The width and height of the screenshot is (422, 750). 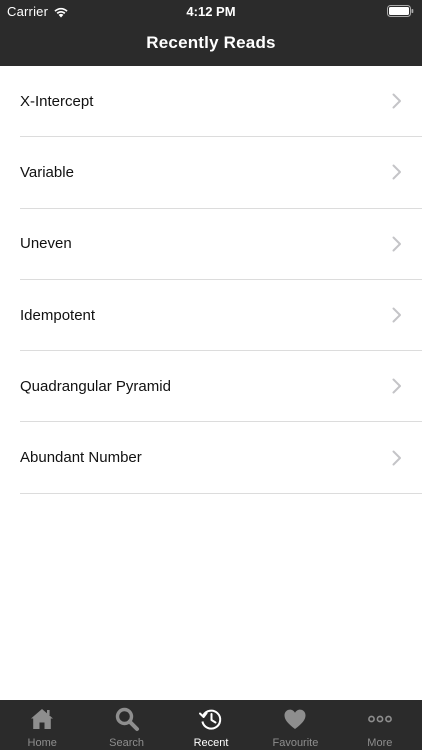 What do you see at coordinates (81, 458) in the screenshot?
I see `list-item-label: Abundant Number` at bounding box center [81, 458].